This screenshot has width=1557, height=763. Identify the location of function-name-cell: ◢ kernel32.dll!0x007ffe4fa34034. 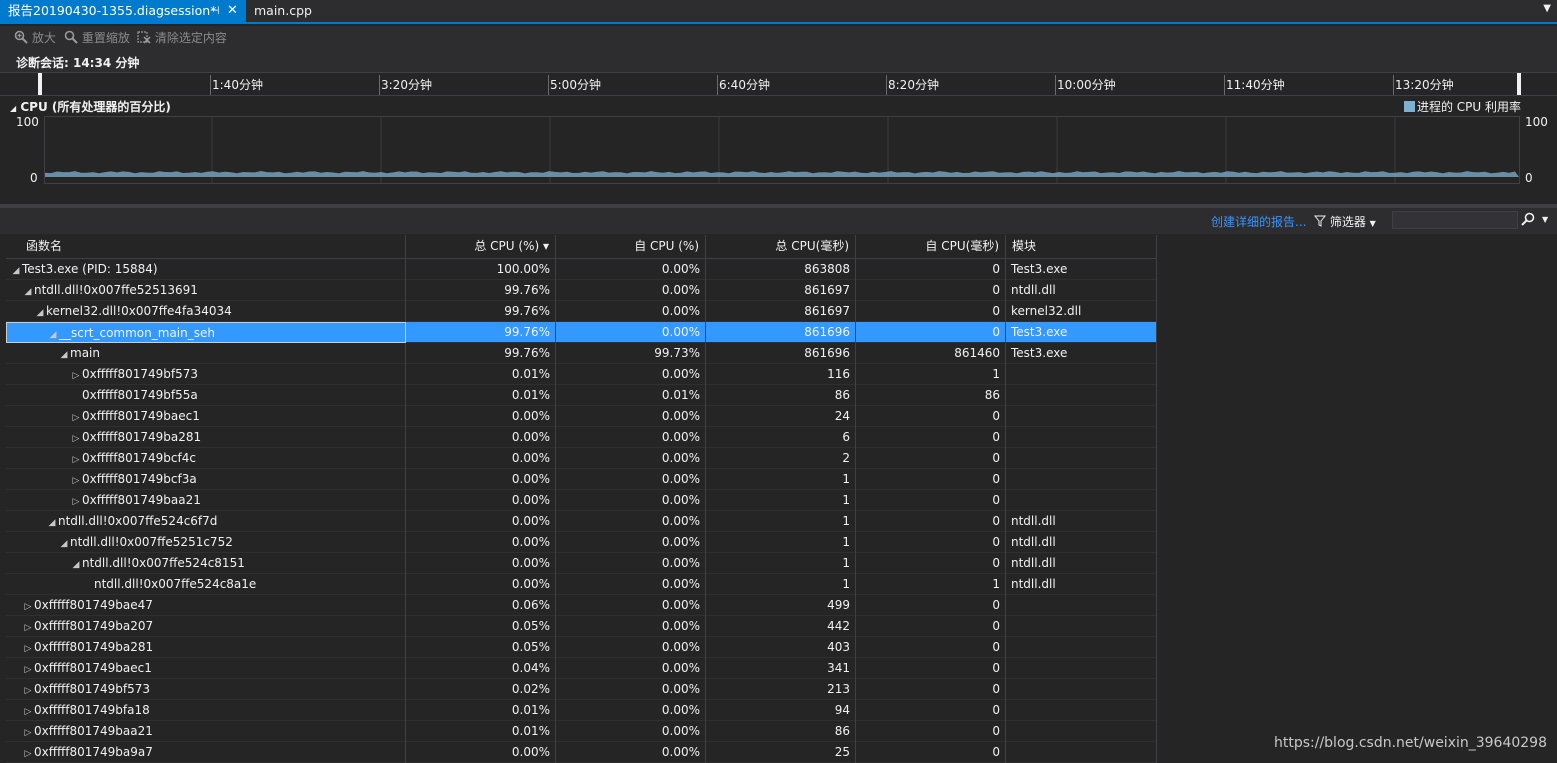
(206, 311).